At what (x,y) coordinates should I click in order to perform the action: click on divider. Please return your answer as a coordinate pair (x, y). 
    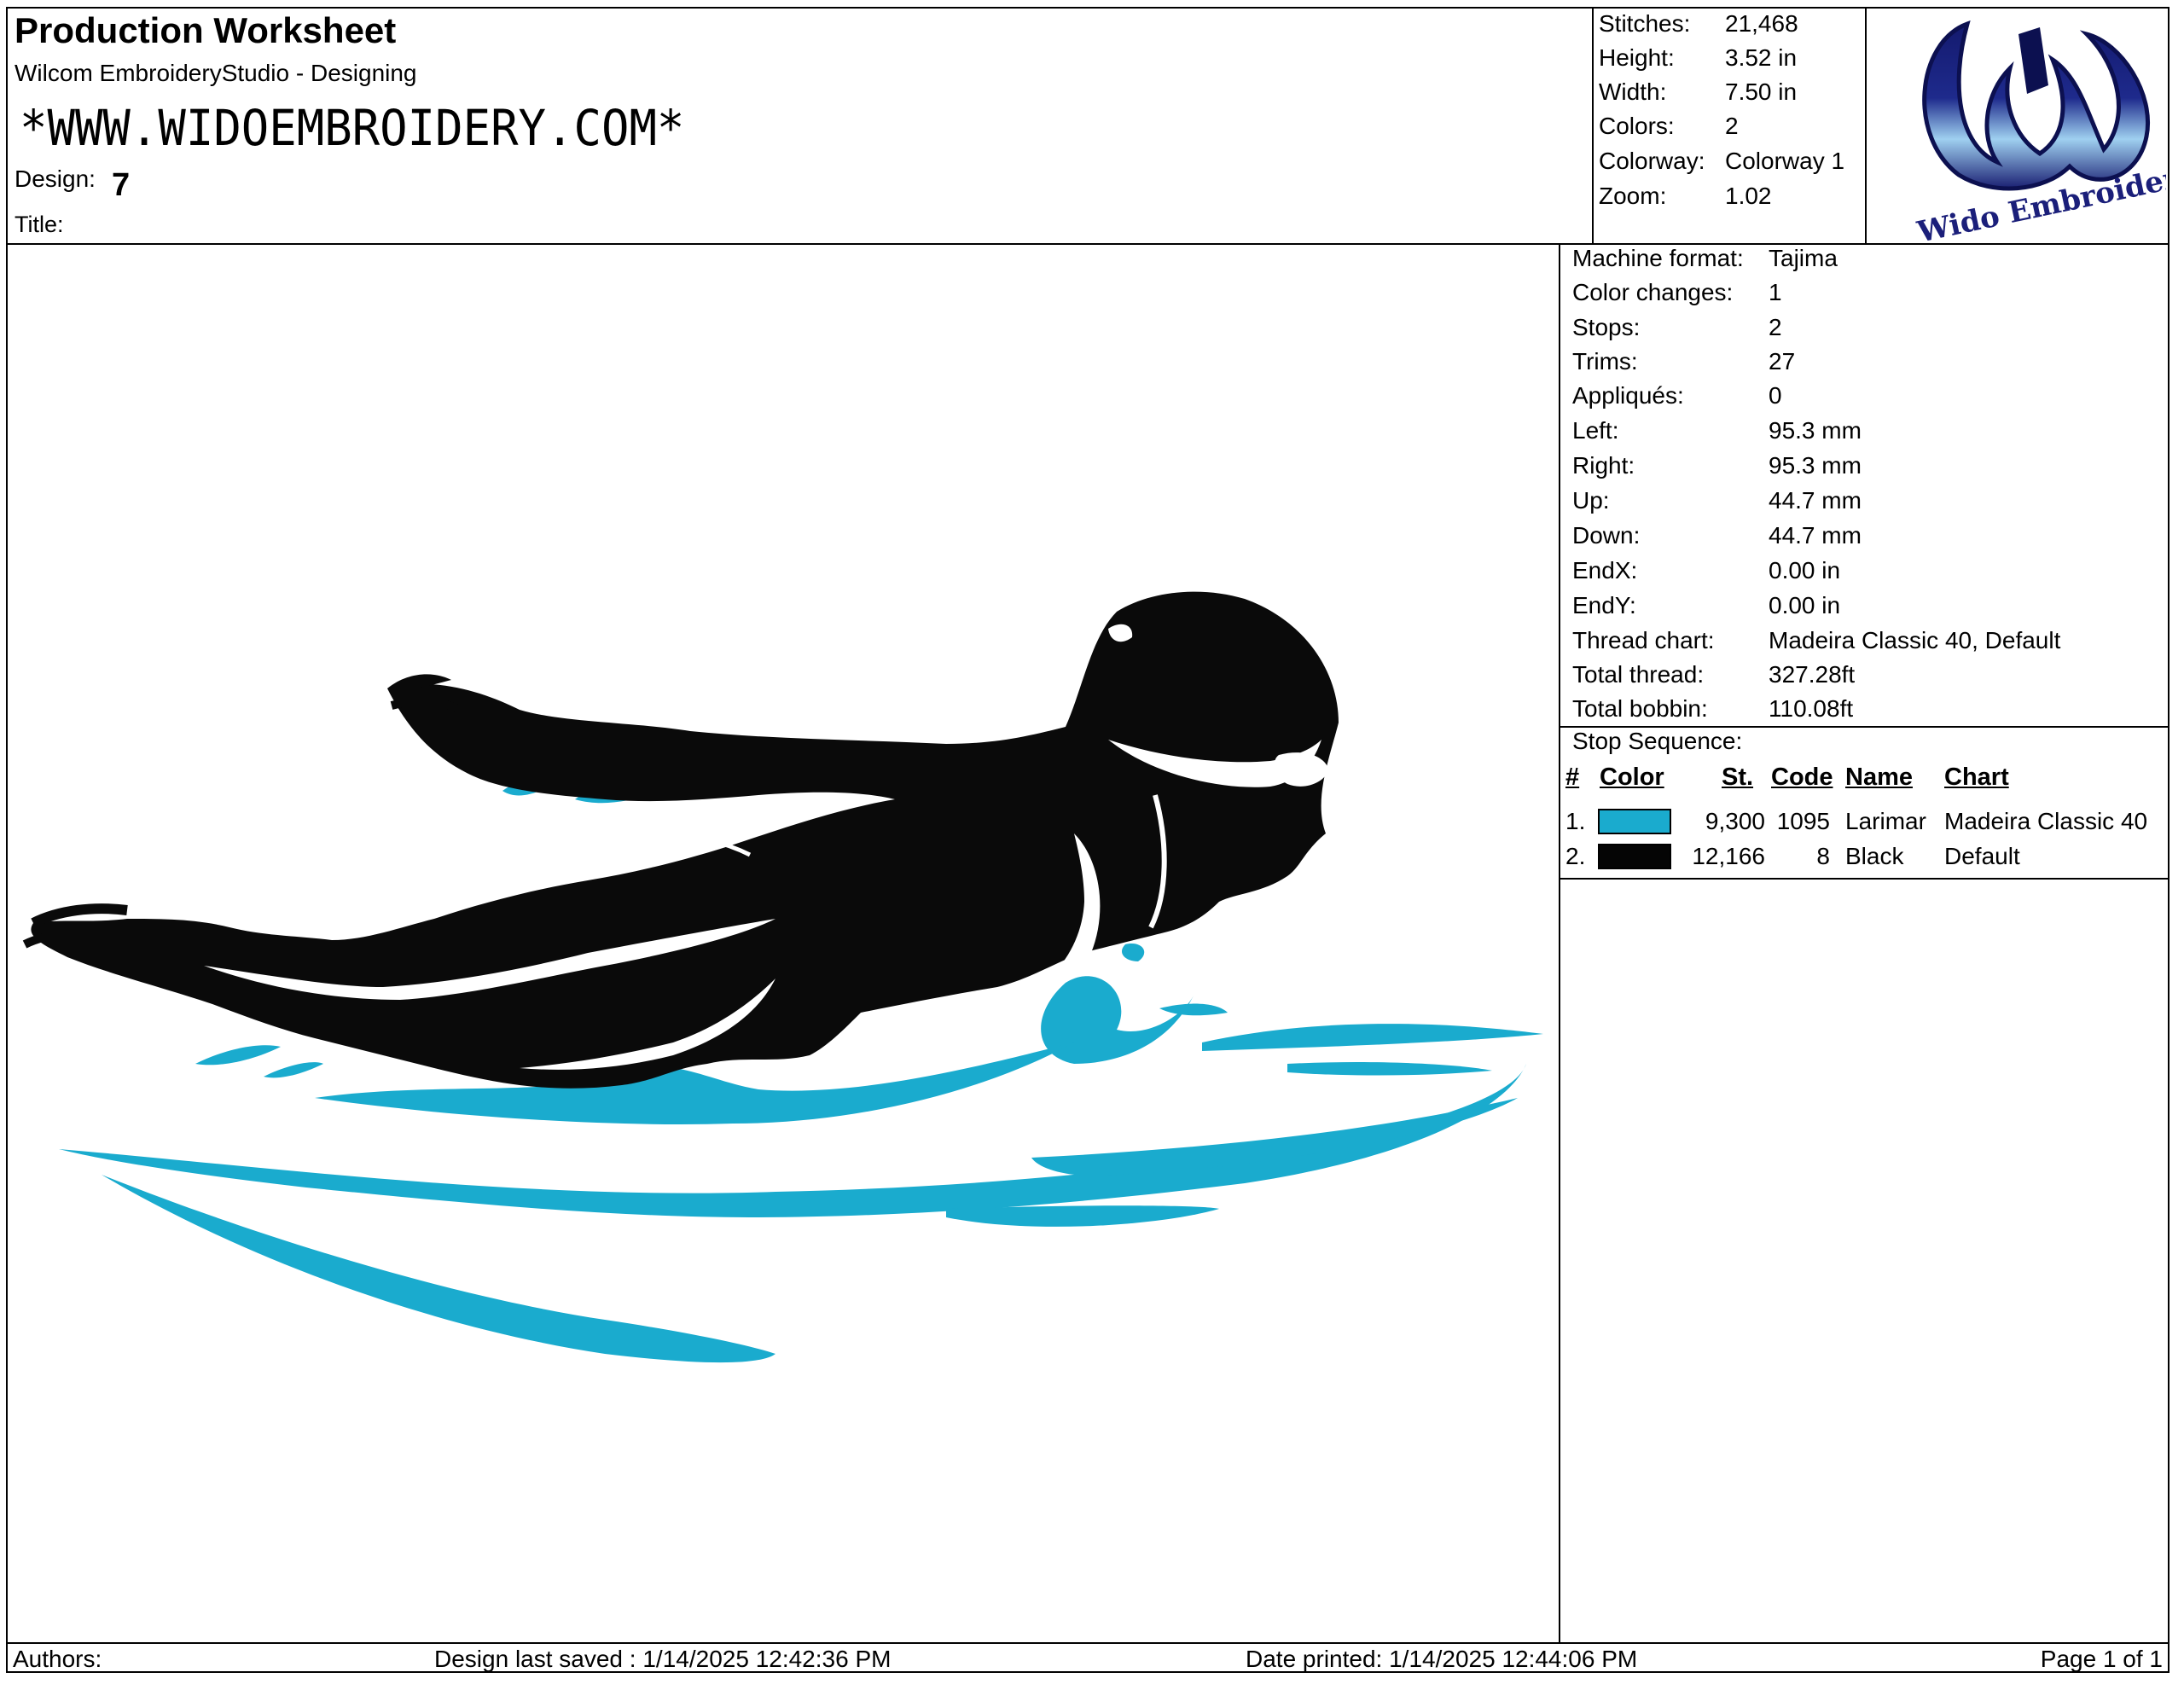
    Looking at the image, I should click on (1865, 879).